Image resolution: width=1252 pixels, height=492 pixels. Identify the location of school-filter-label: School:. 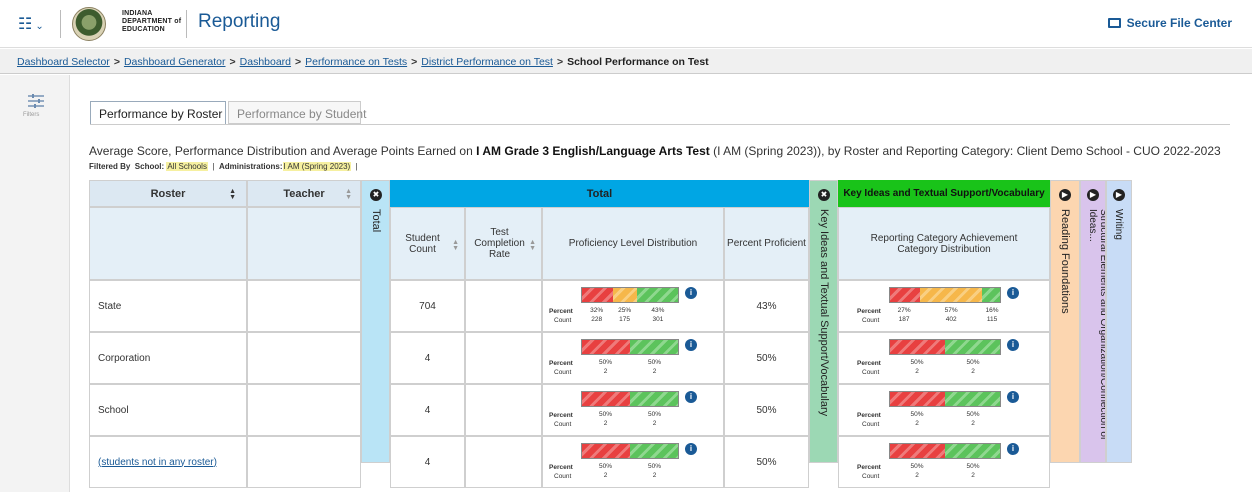
(149, 166).